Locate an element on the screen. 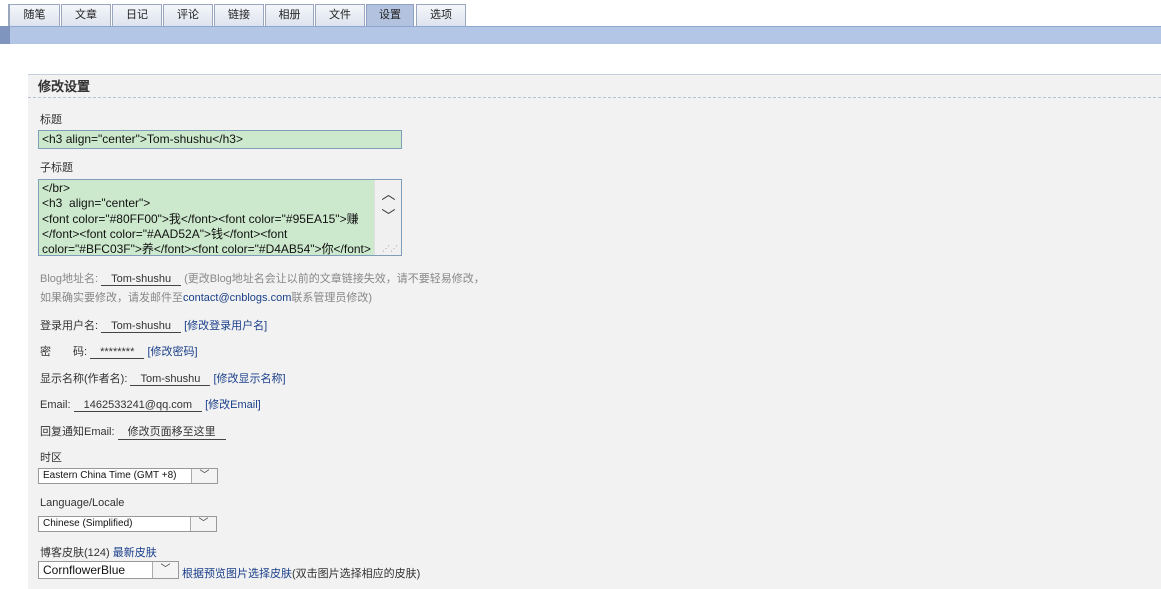 The height and width of the screenshot is (589, 1161). blog-address-hint-prefix: 如果确实要修改，请发邮件至 is located at coordinates (111, 298).